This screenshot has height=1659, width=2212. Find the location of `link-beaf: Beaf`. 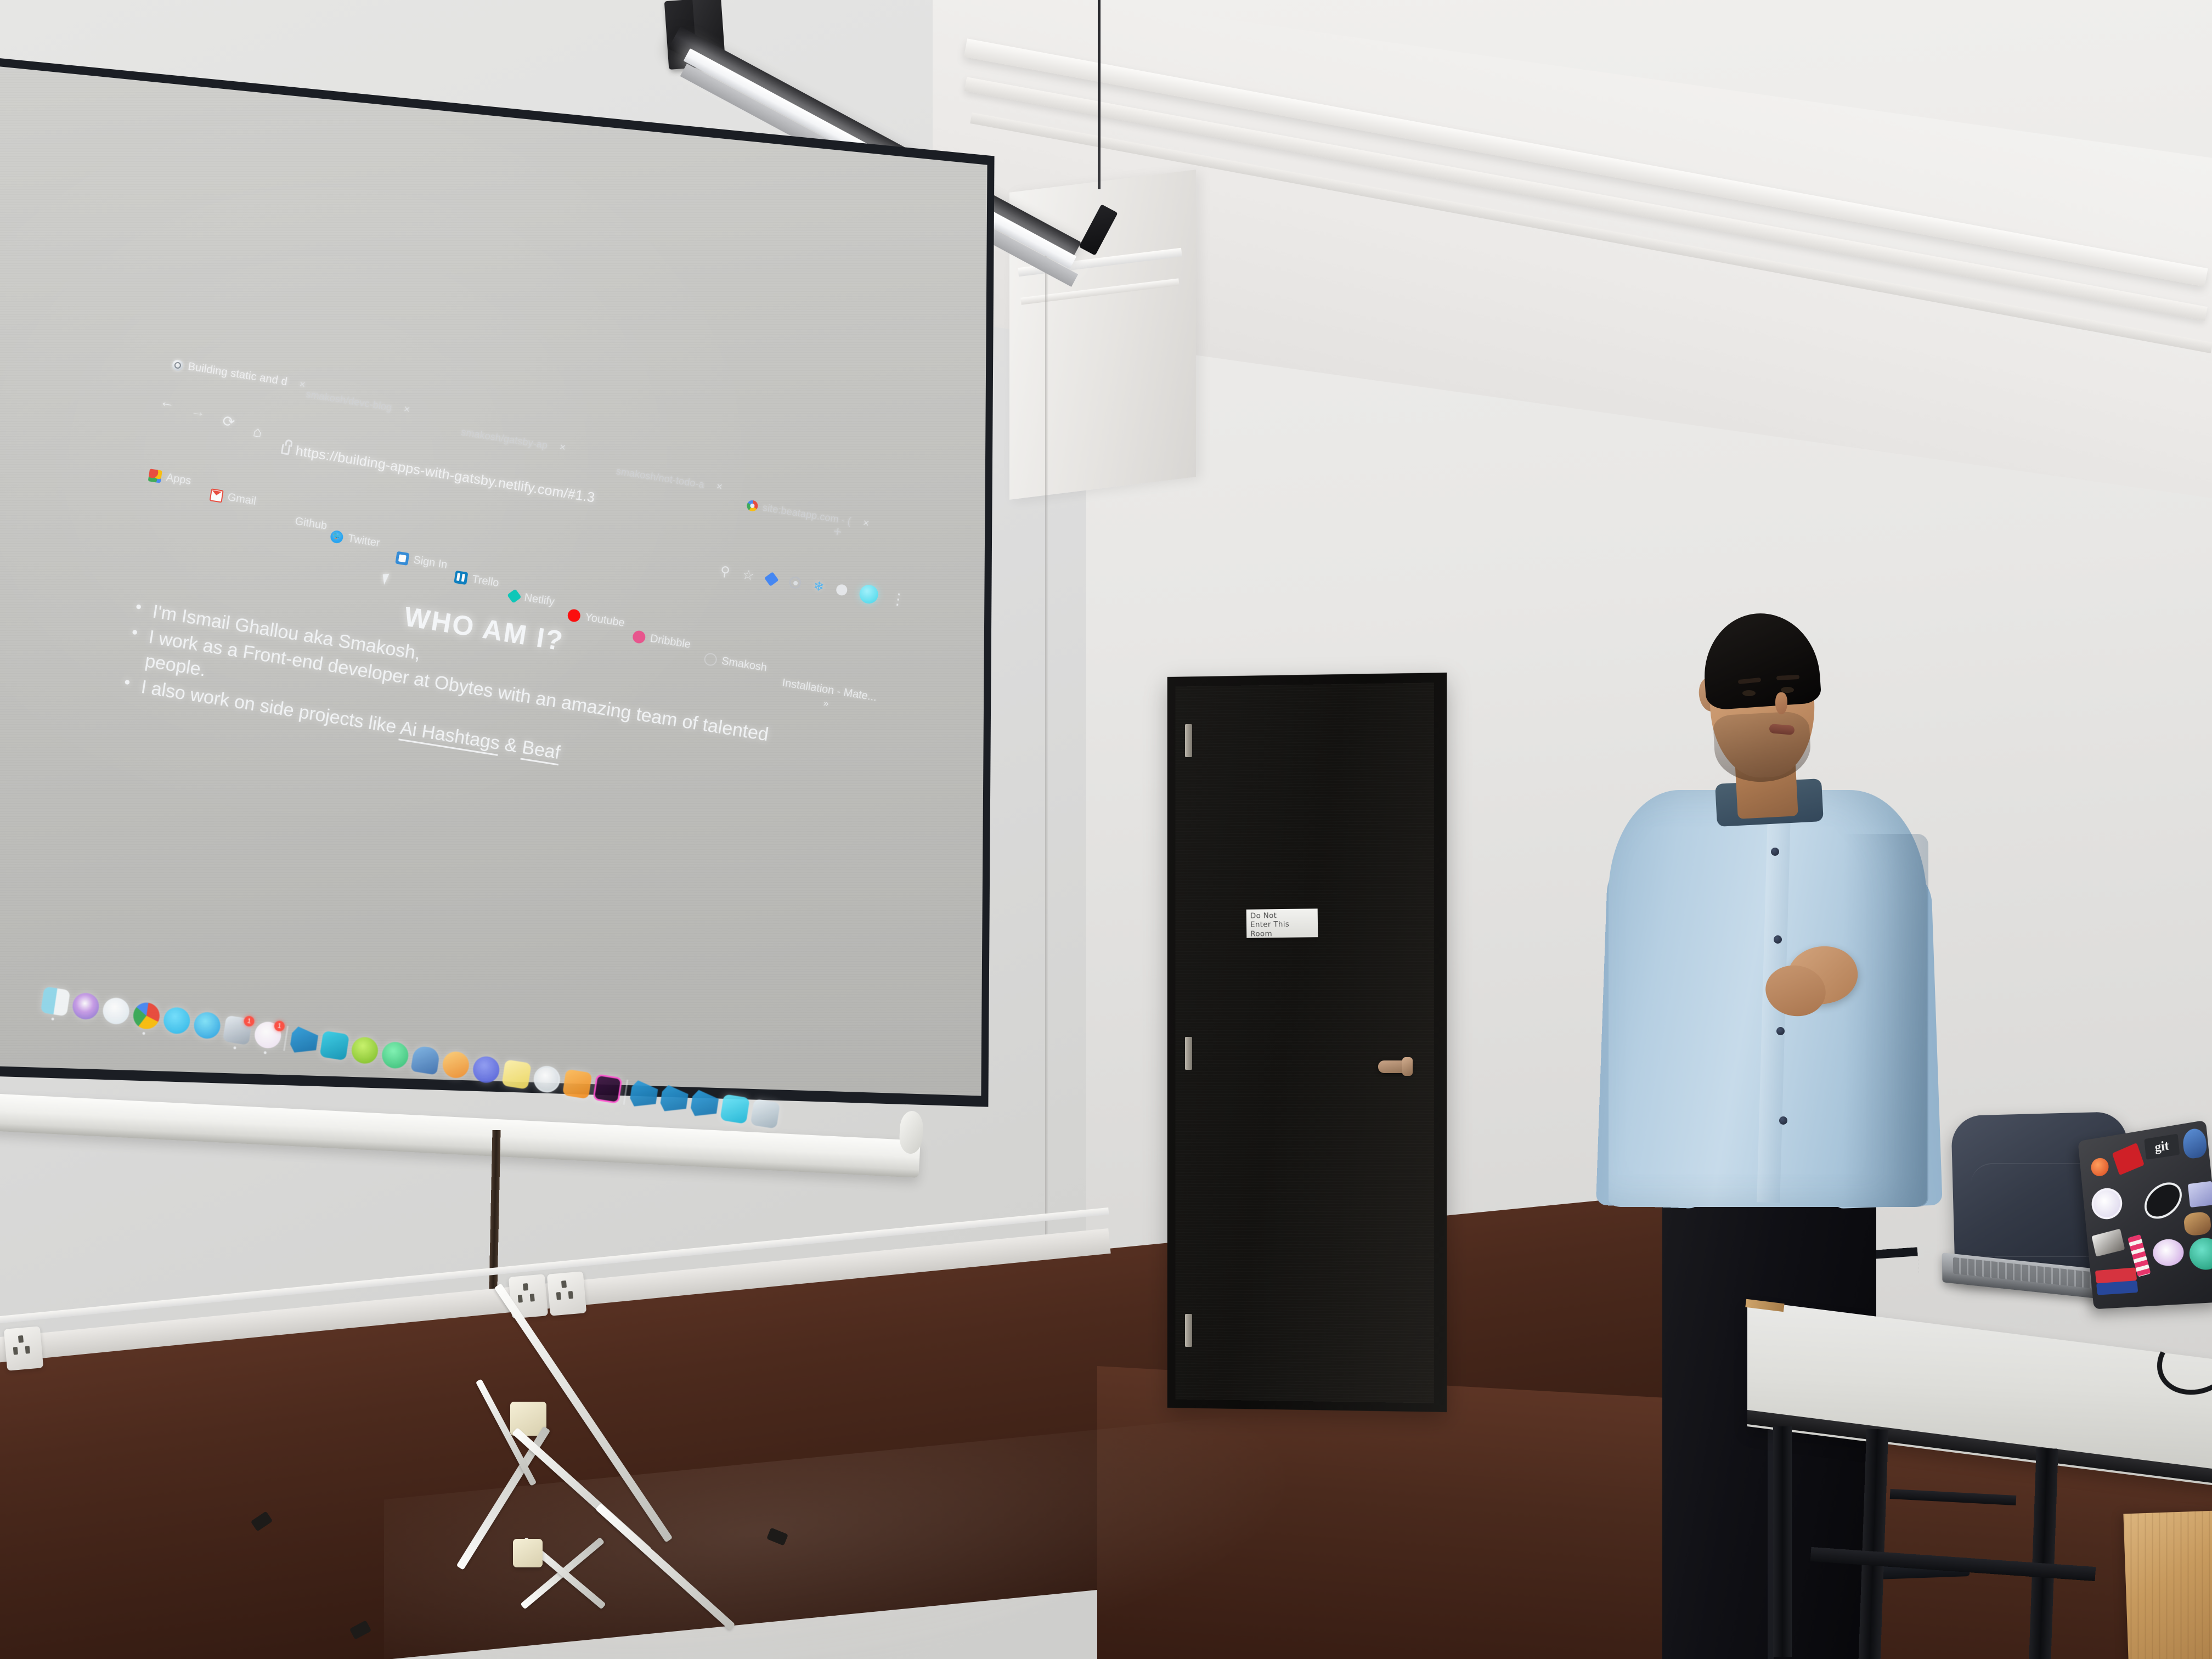

link-beaf: Beaf is located at coordinates (541, 751).